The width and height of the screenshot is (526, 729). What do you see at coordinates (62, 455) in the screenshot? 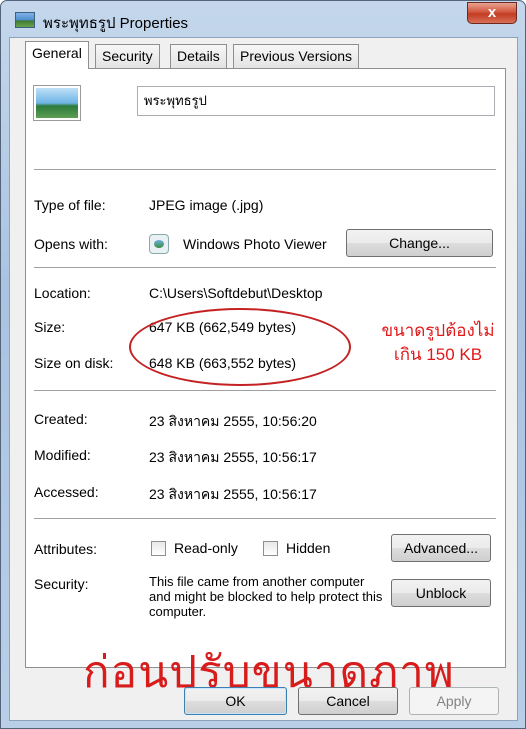
I see `modified-label: Modified:` at bounding box center [62, 455].